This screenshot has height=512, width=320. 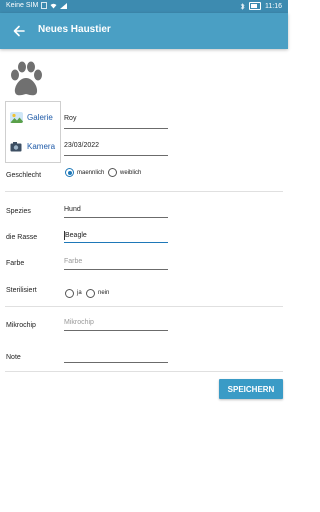 What do you see at coordinates (70, 118) in the screenshot?
I see `name-input: Roy` at bounding box center [70, 118].